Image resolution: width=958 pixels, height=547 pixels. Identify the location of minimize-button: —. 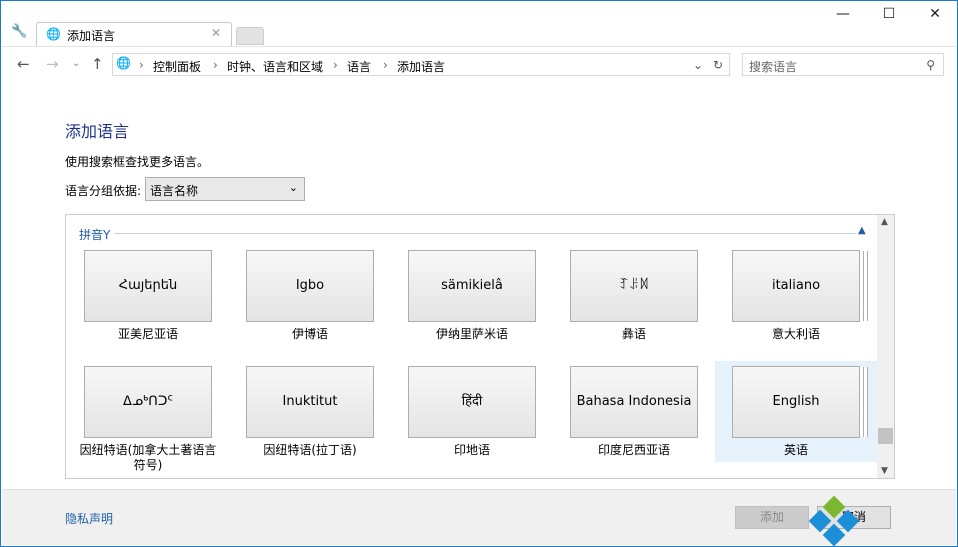
(843, 17).